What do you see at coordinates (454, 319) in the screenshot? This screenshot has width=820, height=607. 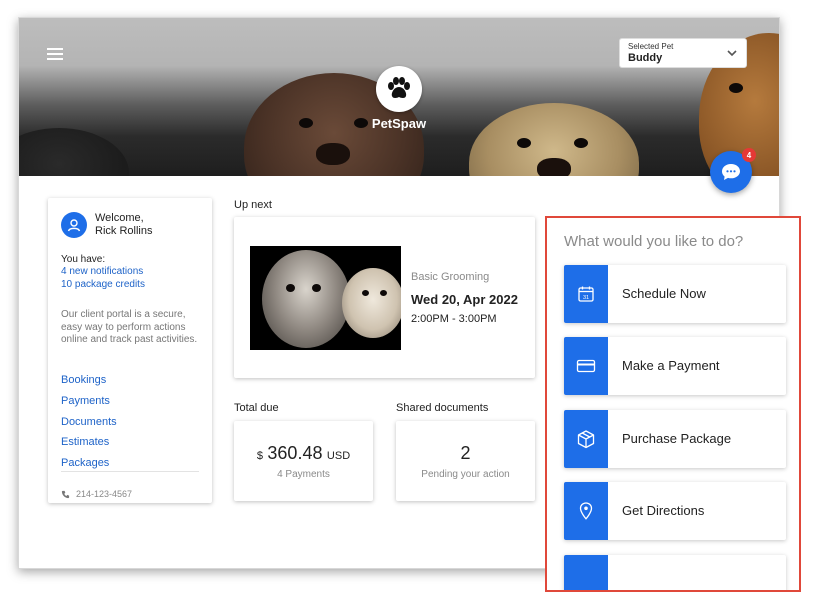 I see `appointment-time: 2:00PM - 3:00PM` at bounding box center [454, 319].